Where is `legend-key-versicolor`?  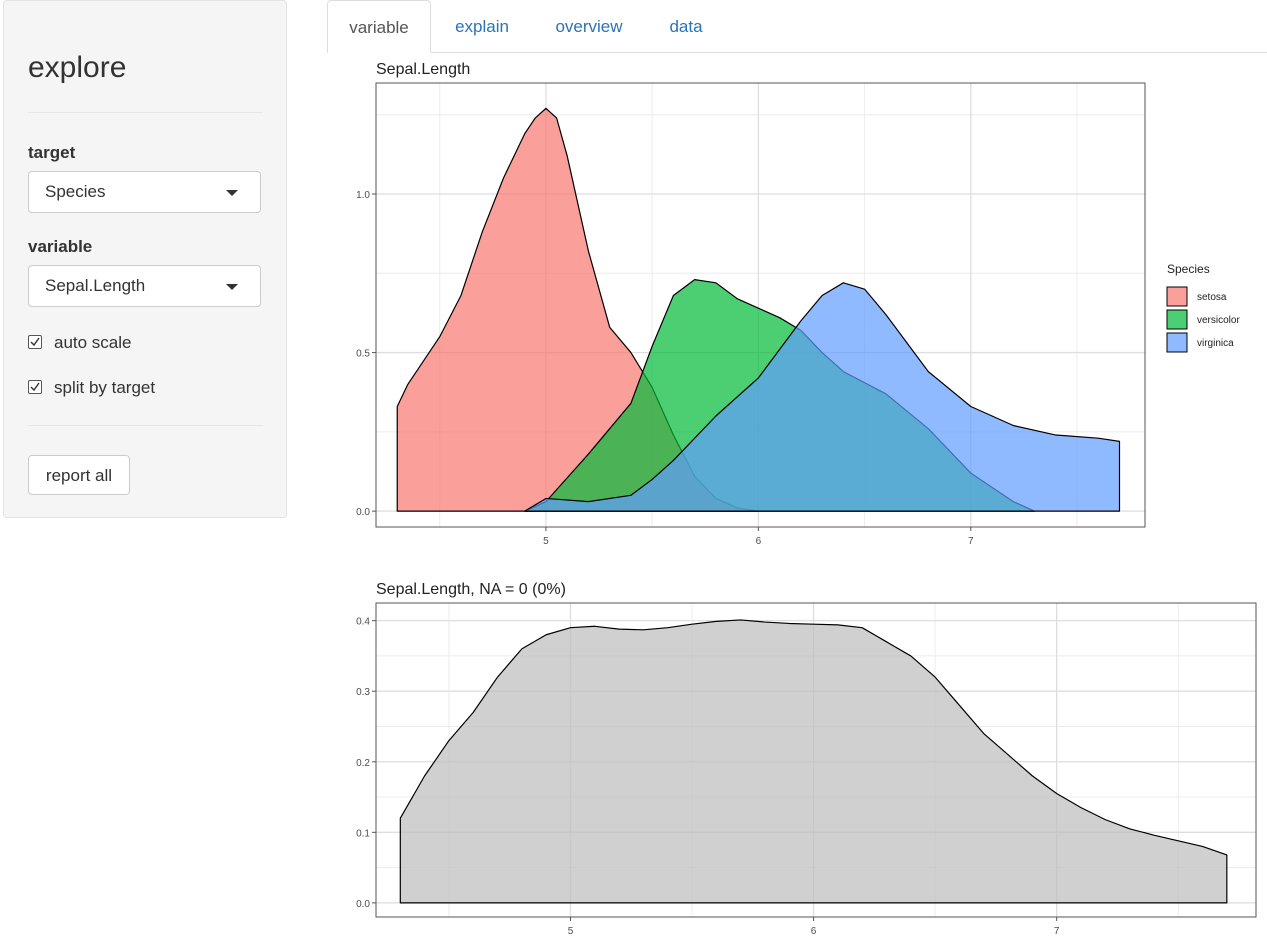 legend-key-versicolor is located at coordinates (1177, 319).